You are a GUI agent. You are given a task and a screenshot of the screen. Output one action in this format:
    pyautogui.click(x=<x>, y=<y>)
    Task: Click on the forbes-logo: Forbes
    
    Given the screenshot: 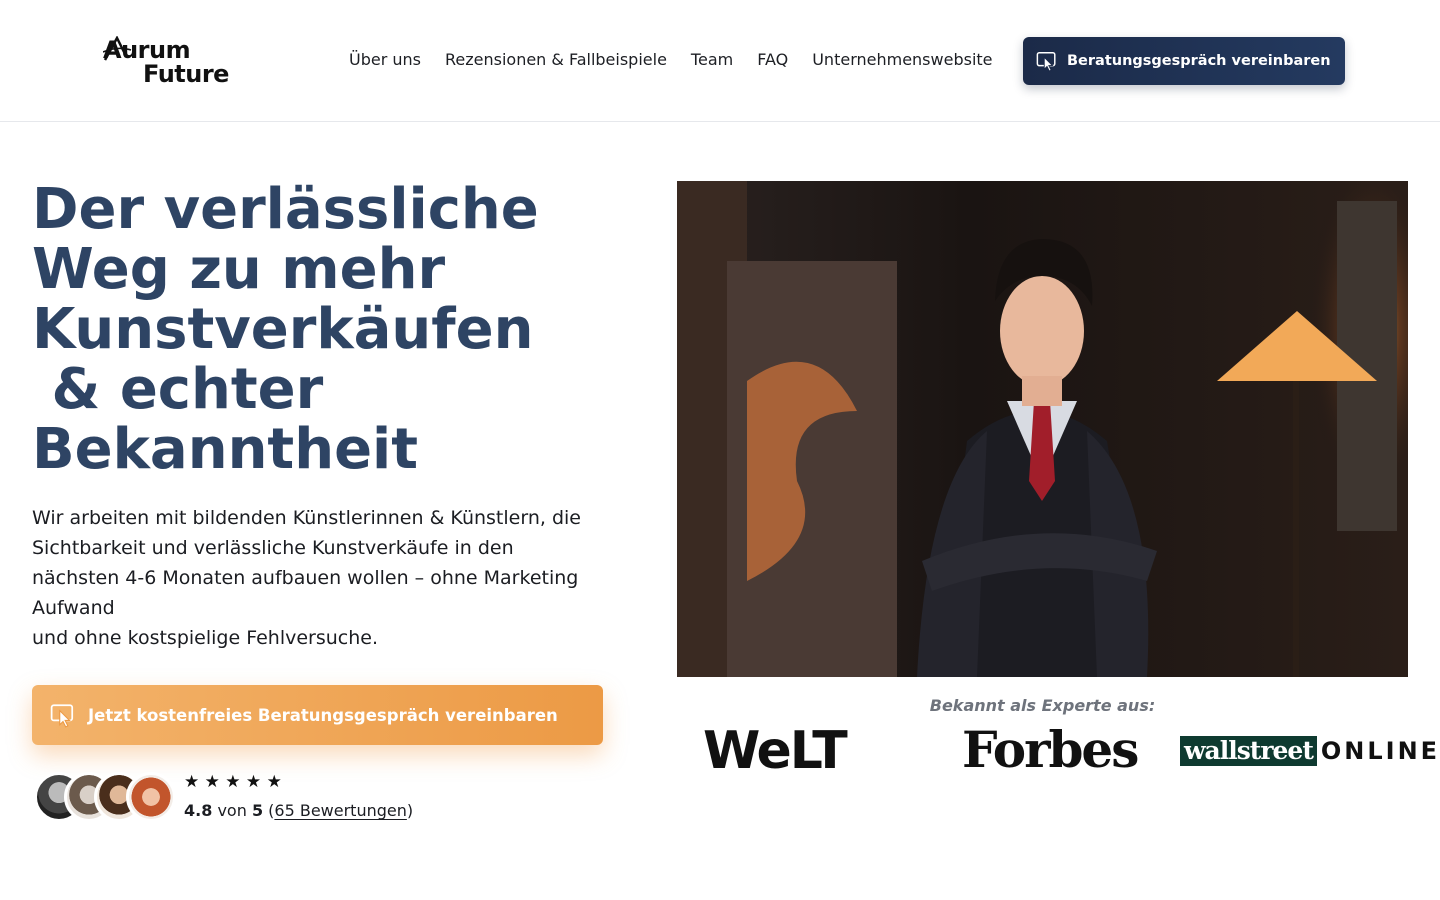 What is the action you would take?
    pyautogui.click(x=1050, y=749)
    